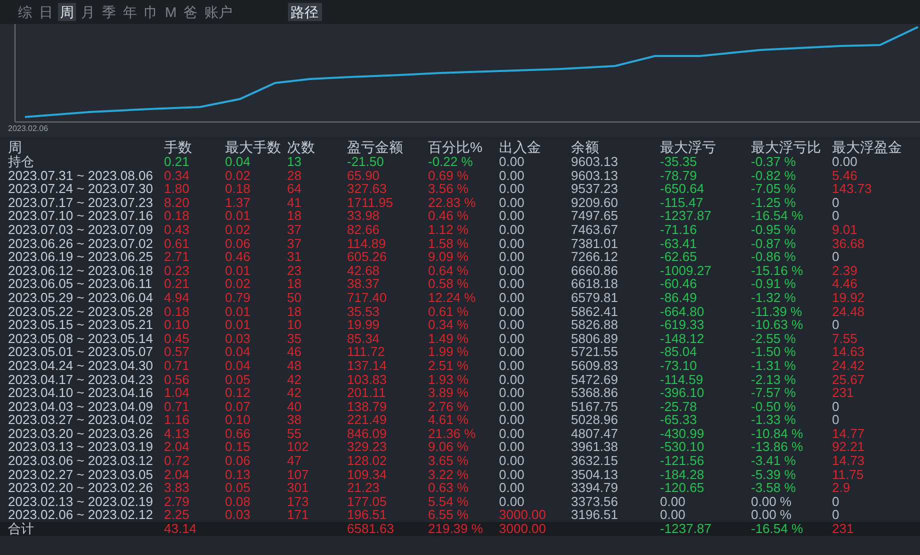  I want to click on table-cell-text: 42, so click(294, 379).